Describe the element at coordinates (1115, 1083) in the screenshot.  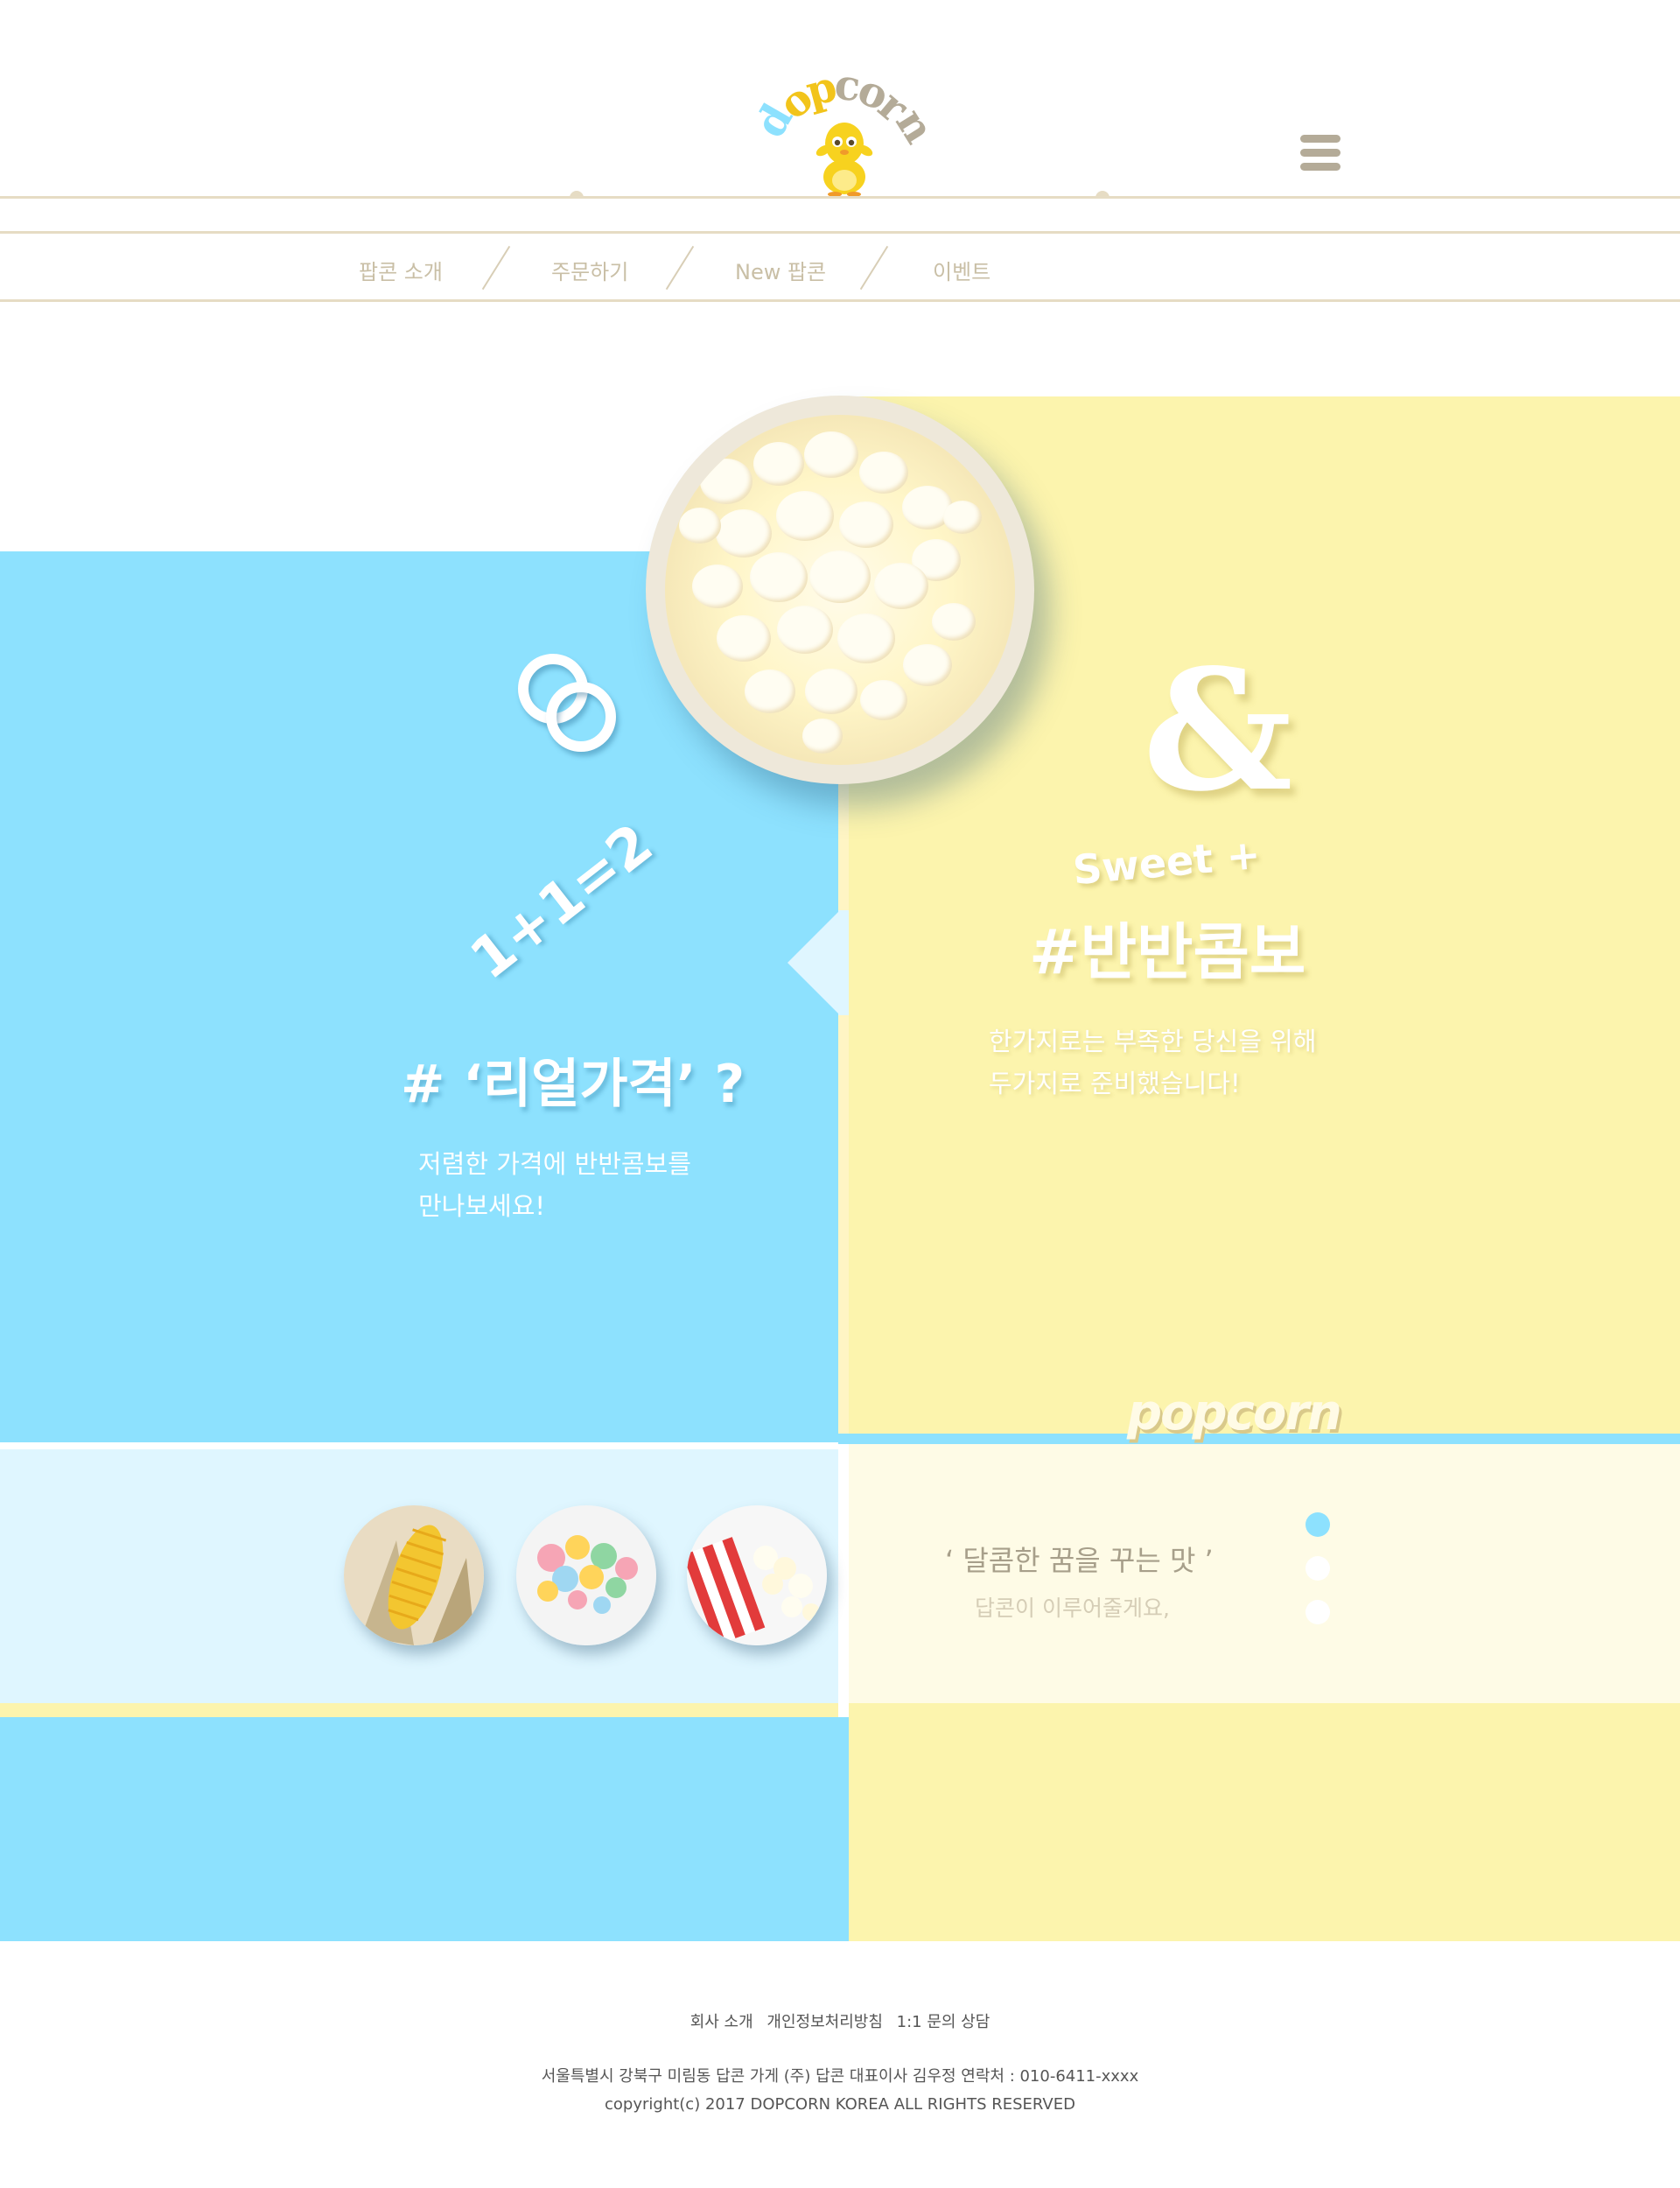
I see `combo-desc-line: 두가지로 준비했습니다!` at that location.